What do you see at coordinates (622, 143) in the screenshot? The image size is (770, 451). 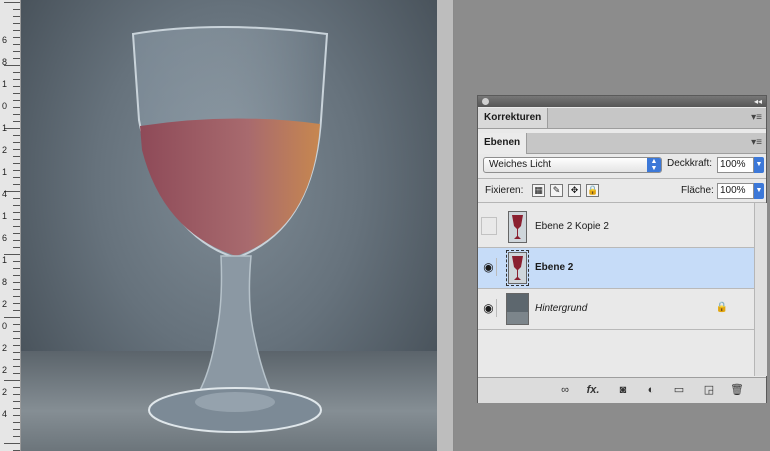 I see `layers-tabrow: Ebenen ▾≡` at bounding box center [622, 143].